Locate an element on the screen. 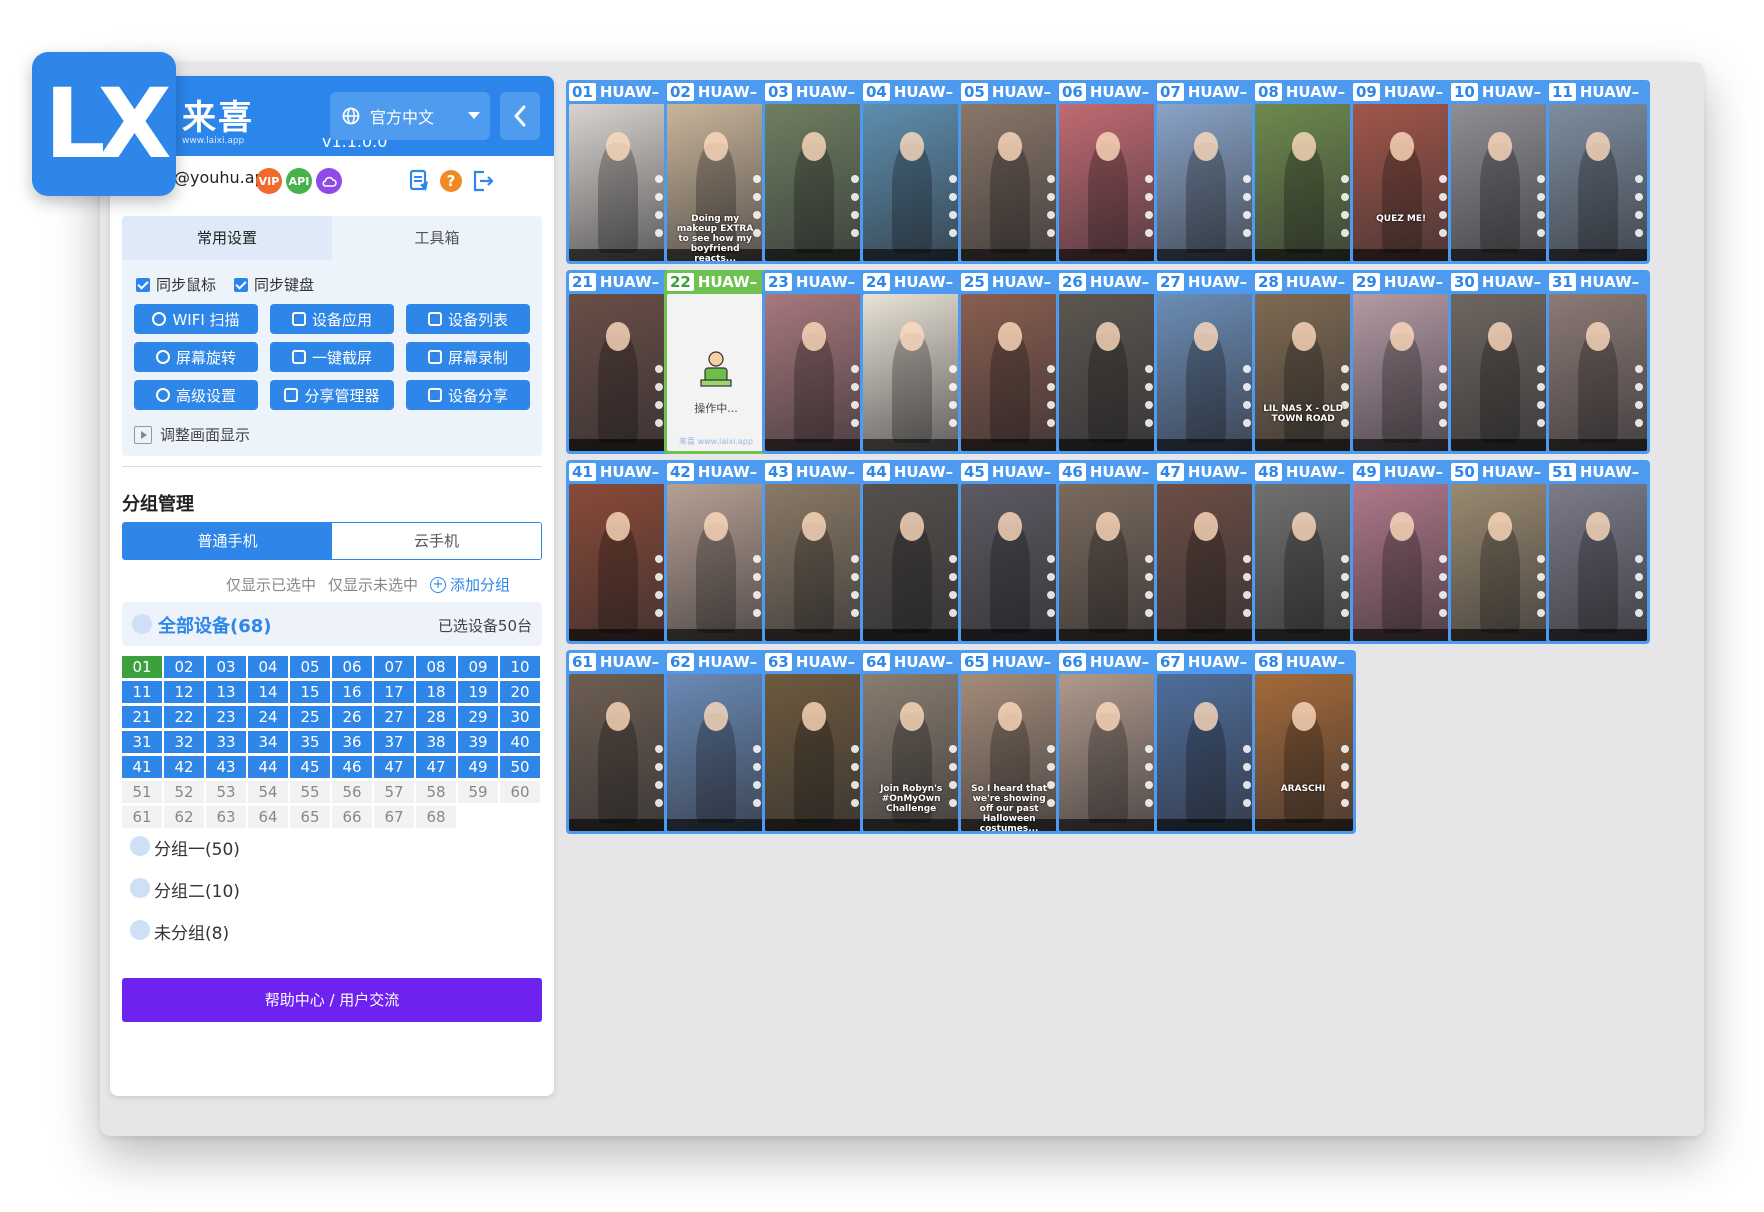 This screenshot has height=1212, width=1764. device-number-cell: 34 is located at coordinates (268, 742).